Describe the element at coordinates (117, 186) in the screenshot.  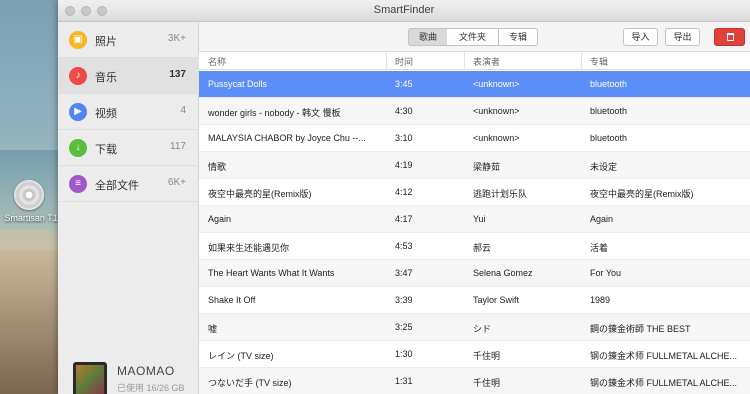
I see `sidebar-item-label: 全部文件` at that location.